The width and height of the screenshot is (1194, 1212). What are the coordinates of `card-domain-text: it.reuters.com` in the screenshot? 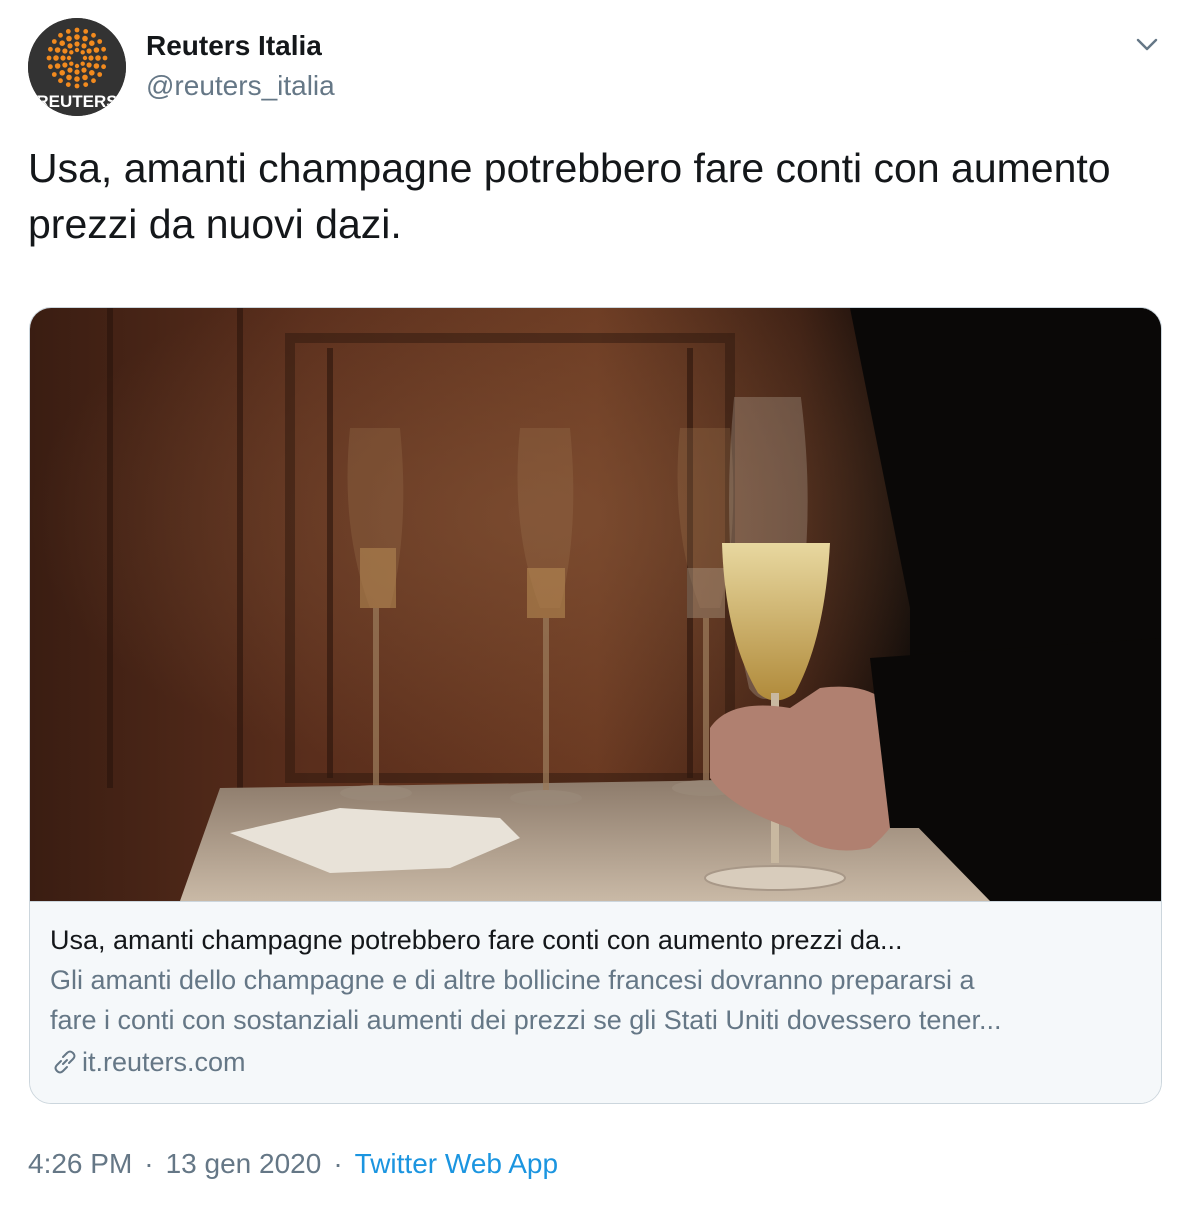 It's located at (164, 1062).